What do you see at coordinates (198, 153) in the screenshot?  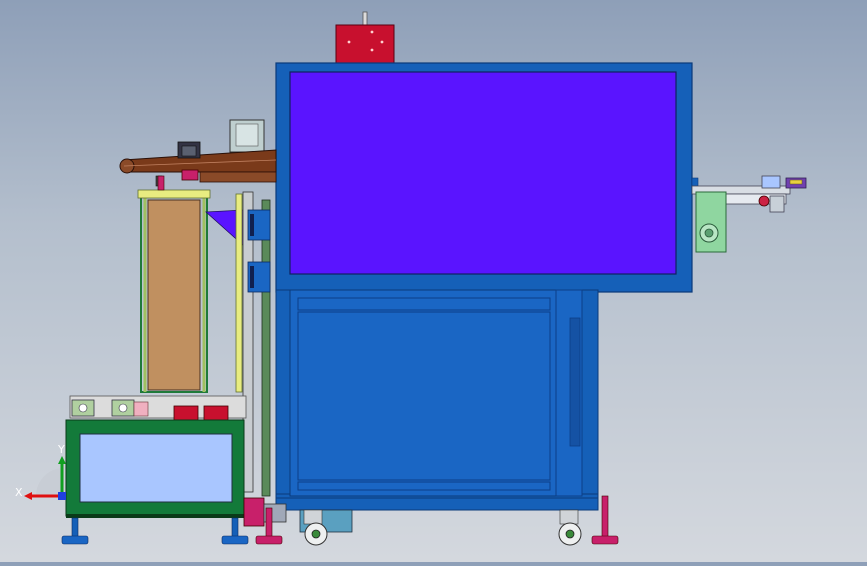 I see `belt-conveyor` at bounding box center [198, 153].